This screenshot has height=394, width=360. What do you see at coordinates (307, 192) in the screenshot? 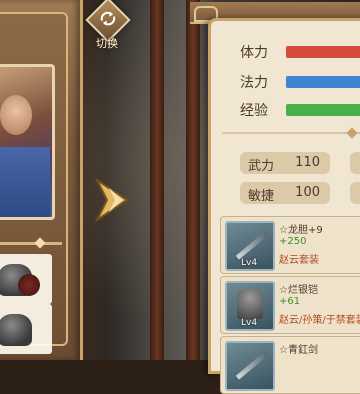
I see `attr-value: 100` at bounding box center [307, 192].